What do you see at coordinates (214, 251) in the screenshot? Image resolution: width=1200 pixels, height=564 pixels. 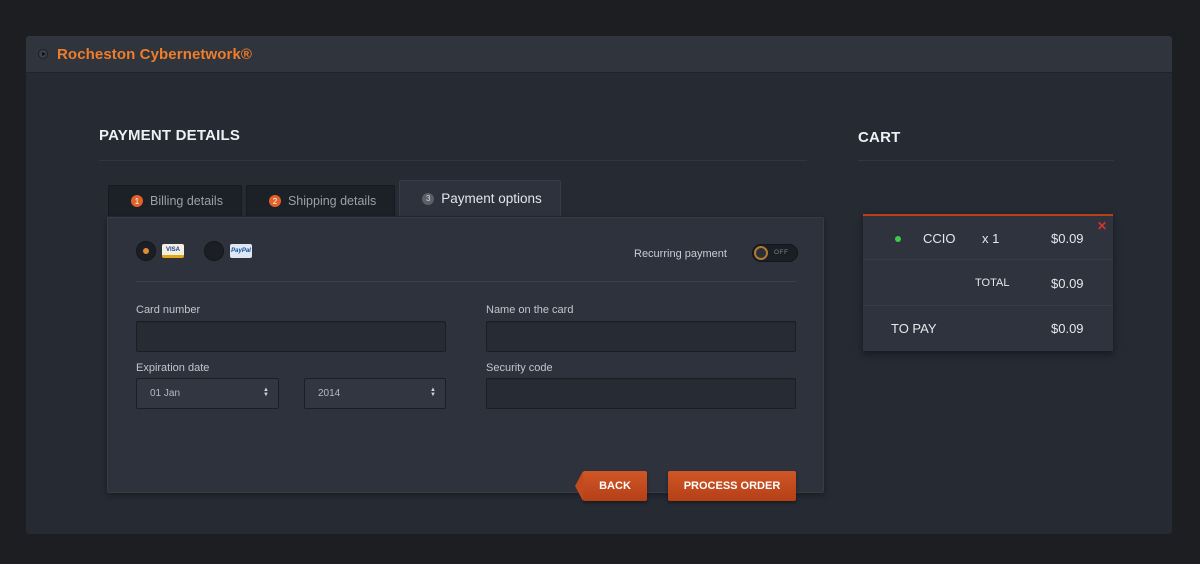 I see `paypal-radio` at bounding box center [214, 251].